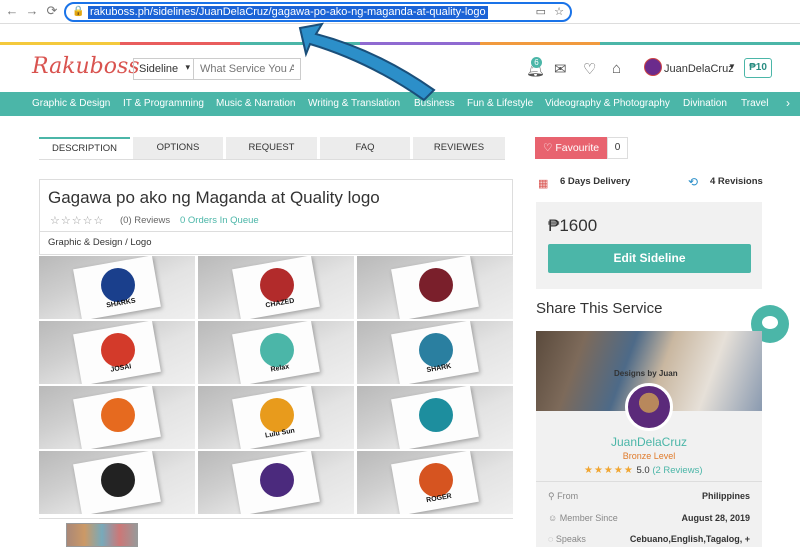  I want to click on mail-icon: ✉, so click(560, 69).